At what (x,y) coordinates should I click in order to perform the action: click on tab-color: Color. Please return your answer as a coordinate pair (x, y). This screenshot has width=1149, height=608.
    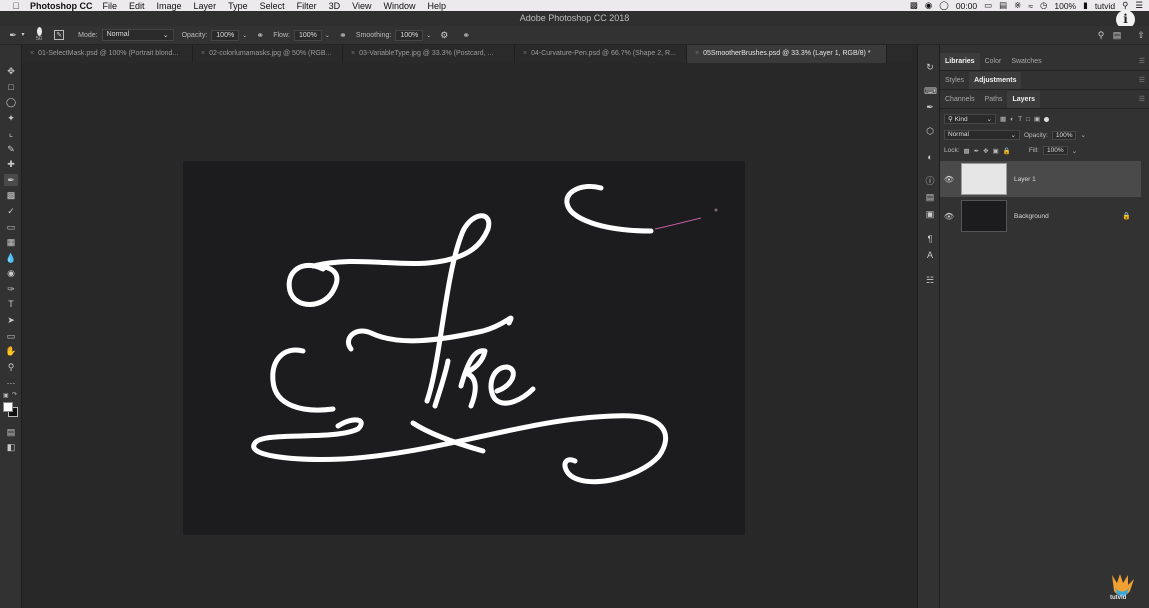
    Looking at the image, I should click on (993, 61).